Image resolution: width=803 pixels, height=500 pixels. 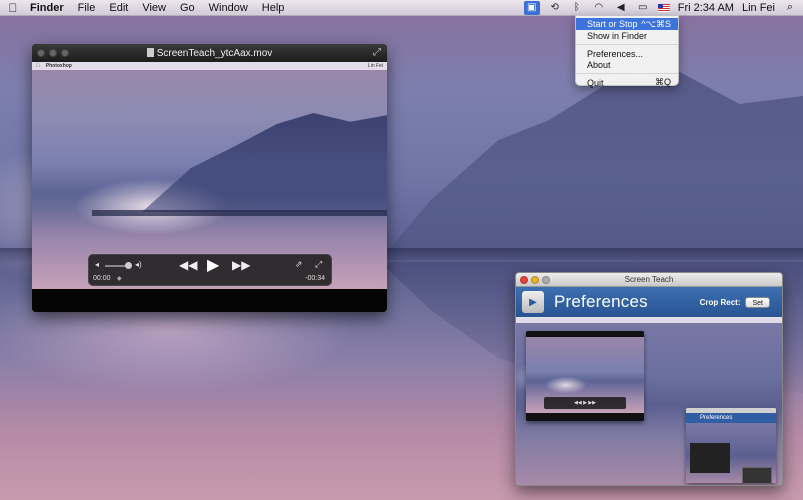 What do you see at coordinates (209, 300) in the screenshot?
I see `video-letterbox` at bounding box center [209, 300].